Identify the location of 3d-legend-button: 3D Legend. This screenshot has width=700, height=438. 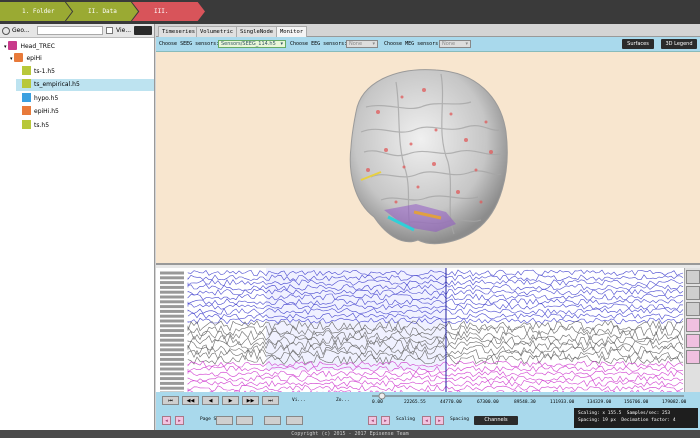
(679, 44).